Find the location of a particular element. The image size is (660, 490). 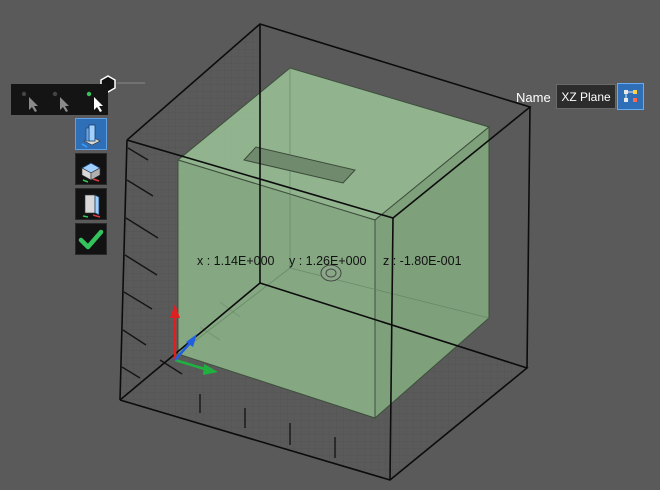

plane-name-value: XZ Plane is located at coordinates (586, 96).